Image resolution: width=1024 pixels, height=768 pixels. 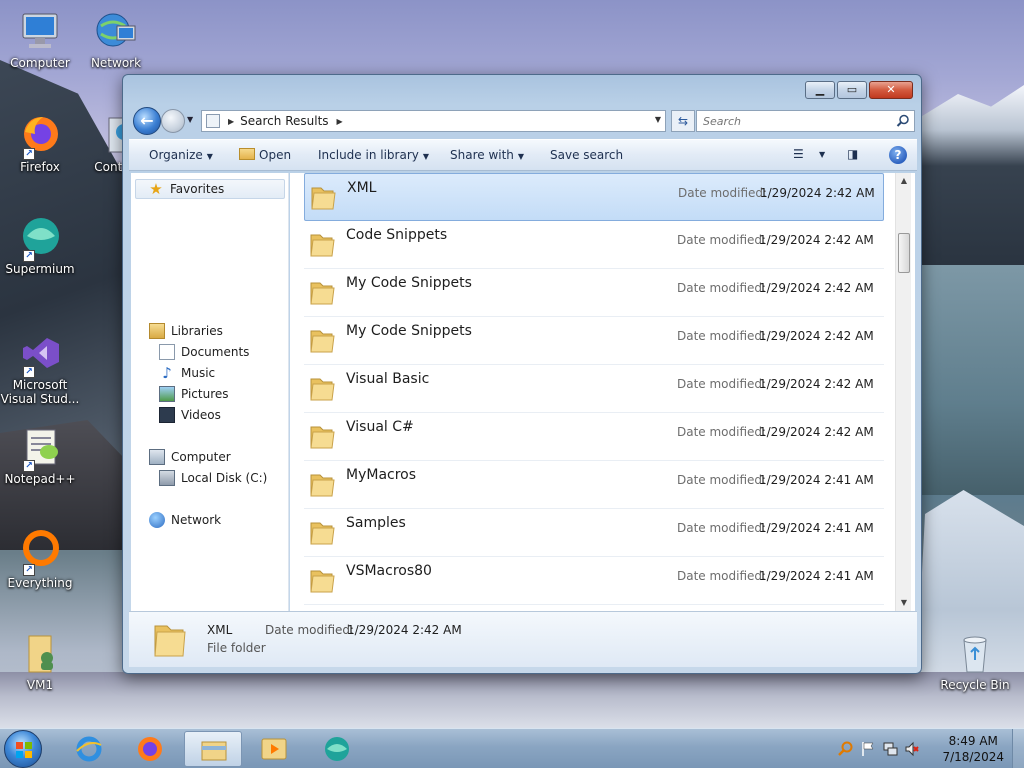 What do you see at coordinates (40, 143) in the screenshot?
I see `desktop-icon-firefox: ↗ Firefox` at bounding box center [40, 143].